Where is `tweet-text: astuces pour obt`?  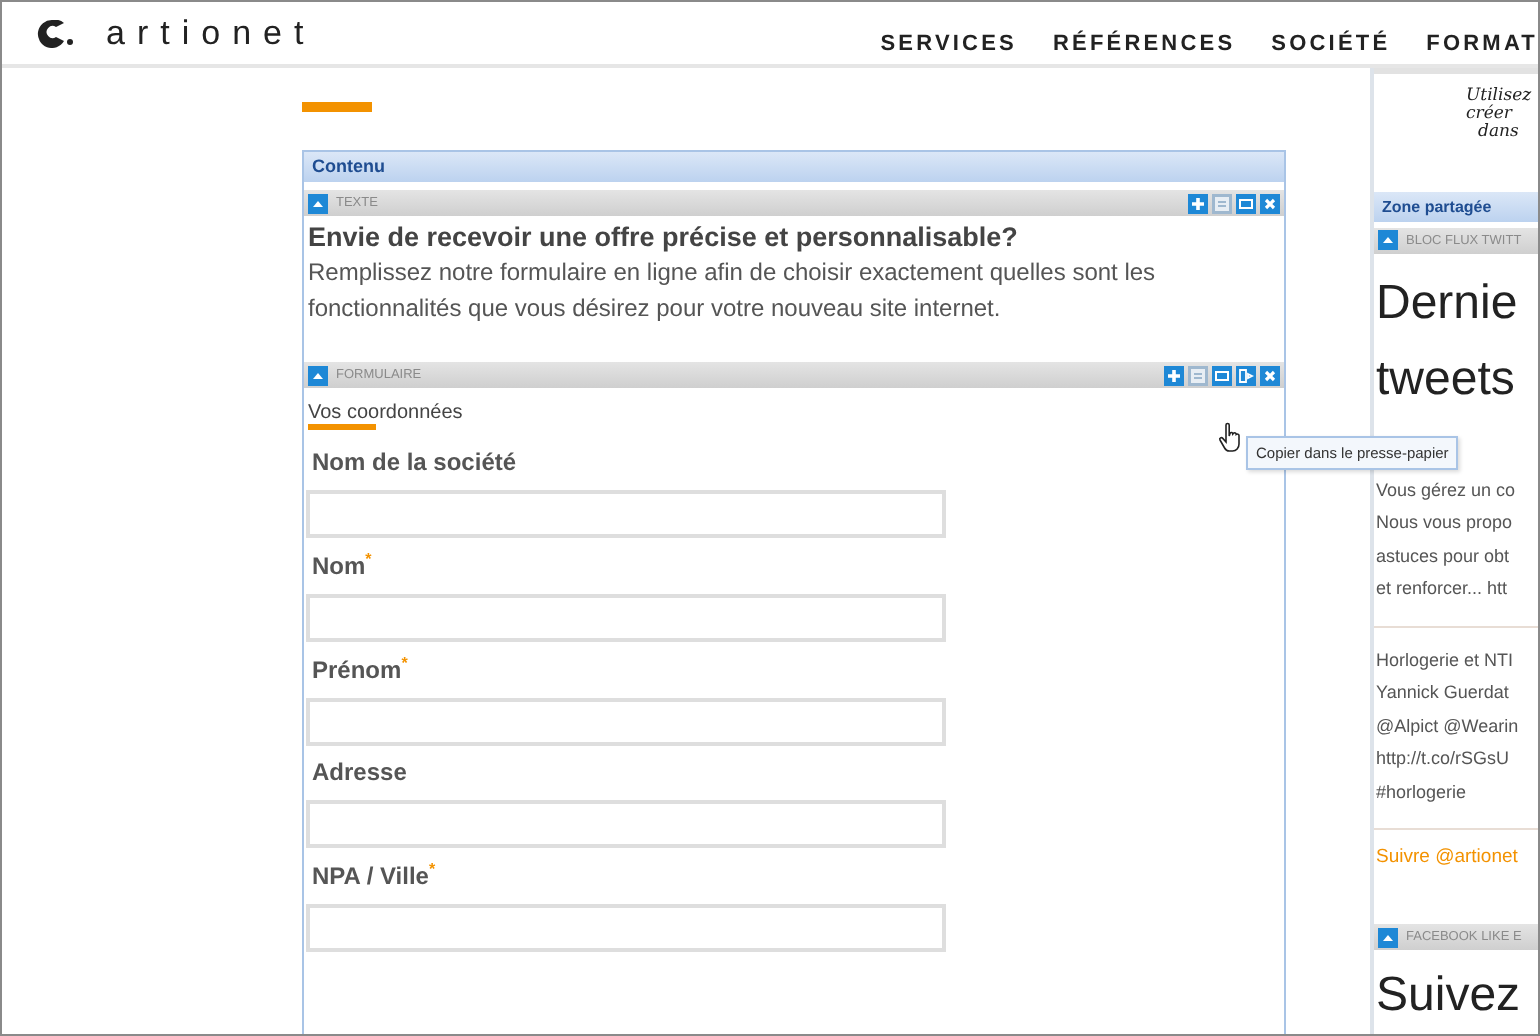
tweet-text: astuces pour obt is located at coordinates (1443, 556).